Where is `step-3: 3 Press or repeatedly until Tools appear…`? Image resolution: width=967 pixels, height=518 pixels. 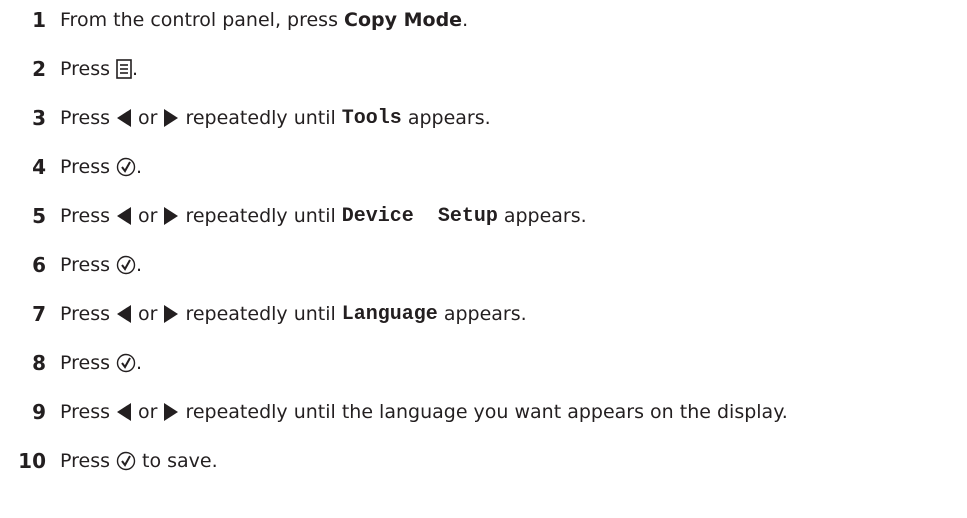
step-3: 3 Press or repeatedly until Tools appear… is located at coordinates (245, 118).